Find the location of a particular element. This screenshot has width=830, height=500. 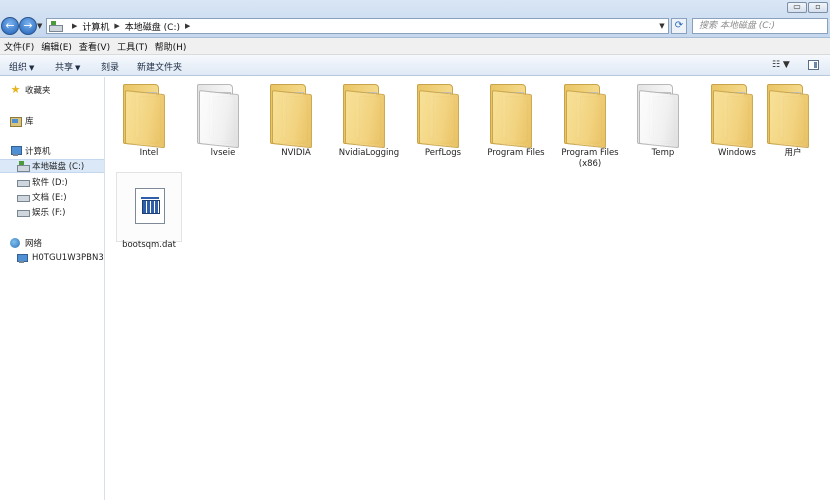

sidebar-item-label: 收藏夹 is located at coordinates (38, 91).